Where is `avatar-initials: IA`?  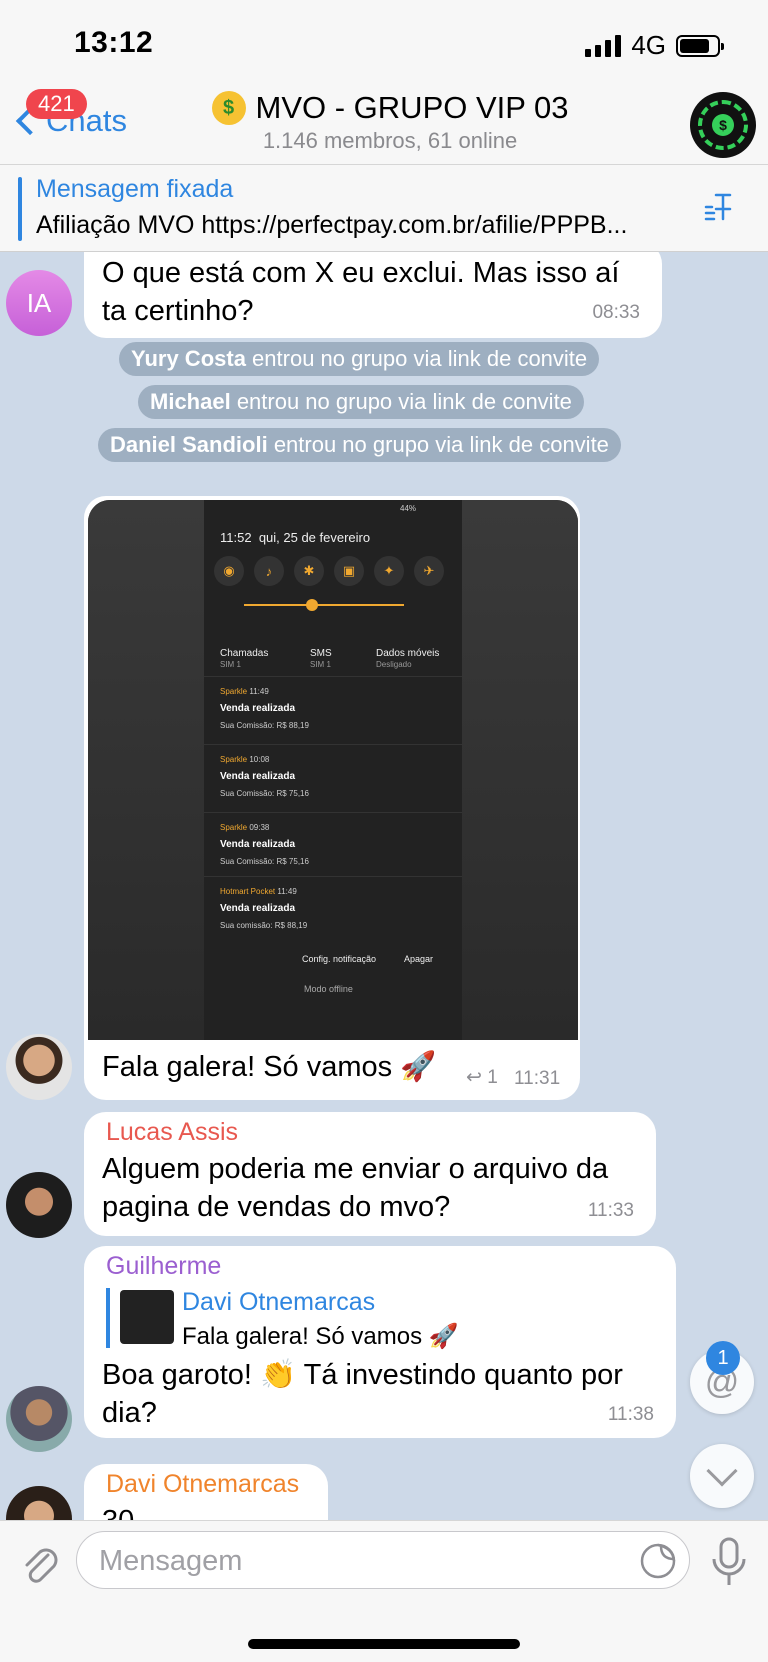
avatar-initials: IA is located at coordinates (39, 302).